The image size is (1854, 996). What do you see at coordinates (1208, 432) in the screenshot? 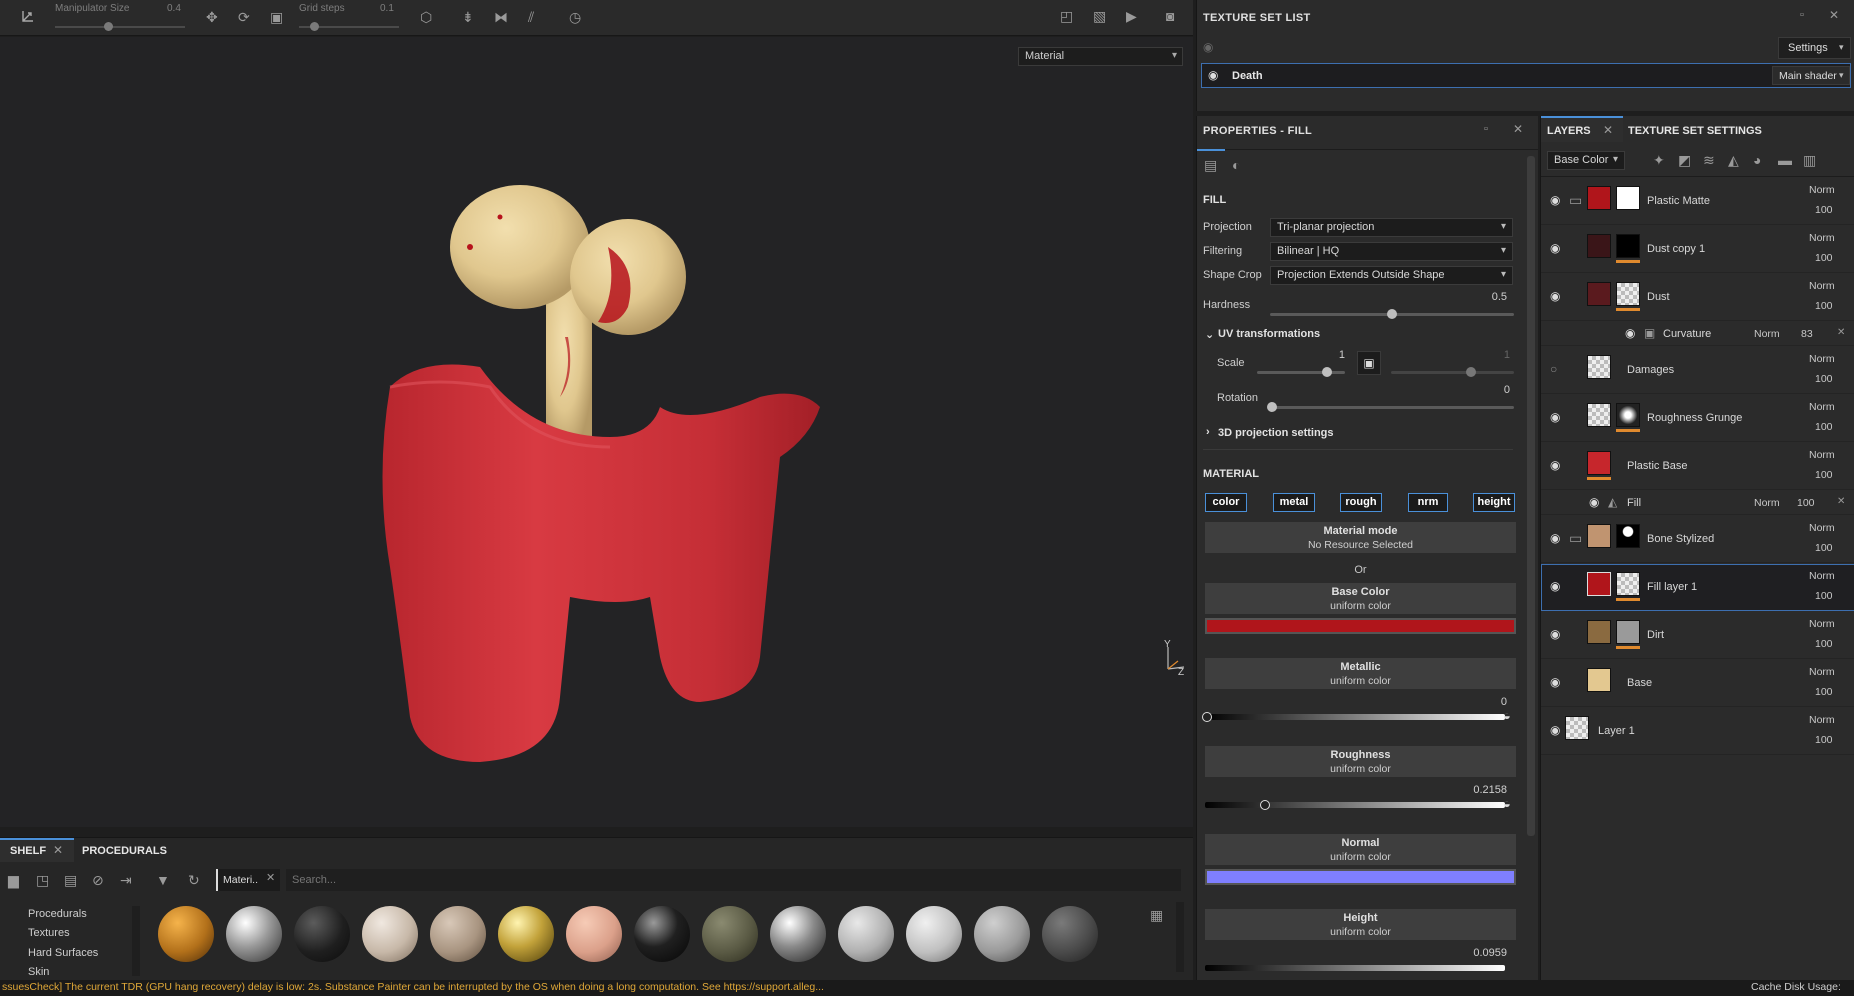
I see `chevron-right-icon: ›` at bounding box center [1208, 432].